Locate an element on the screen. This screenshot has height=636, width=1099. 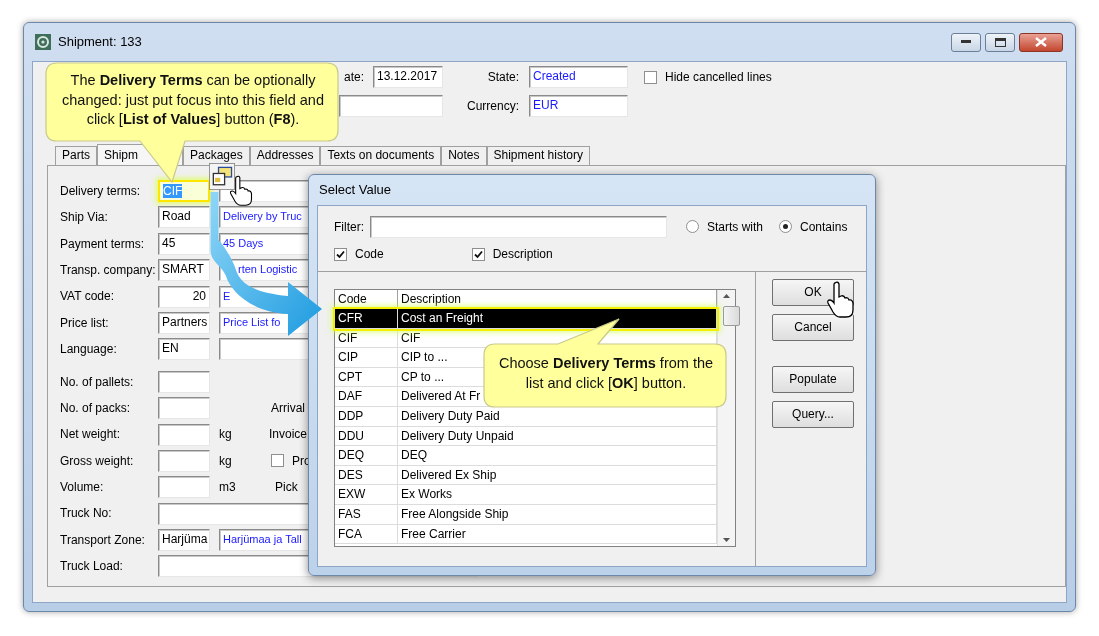
field-label: Truck No: is located at coordinates (86, 513).